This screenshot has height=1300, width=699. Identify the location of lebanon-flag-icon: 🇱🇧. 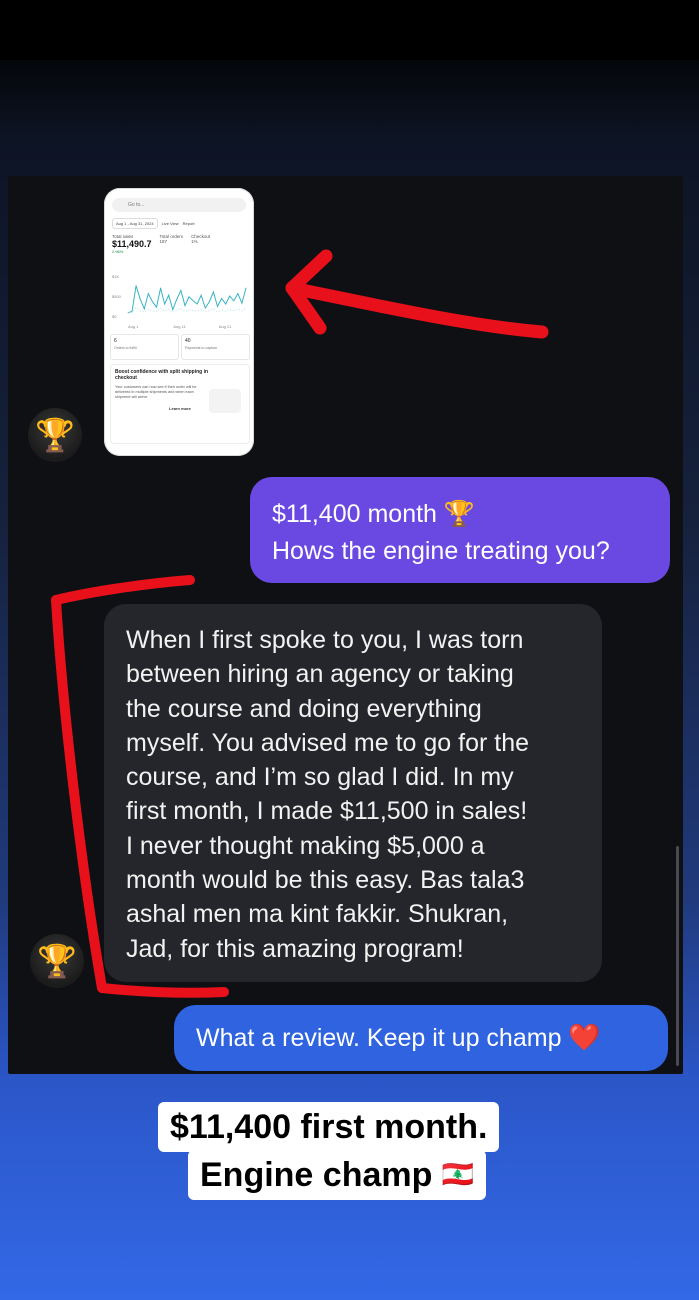
(458, 1175).